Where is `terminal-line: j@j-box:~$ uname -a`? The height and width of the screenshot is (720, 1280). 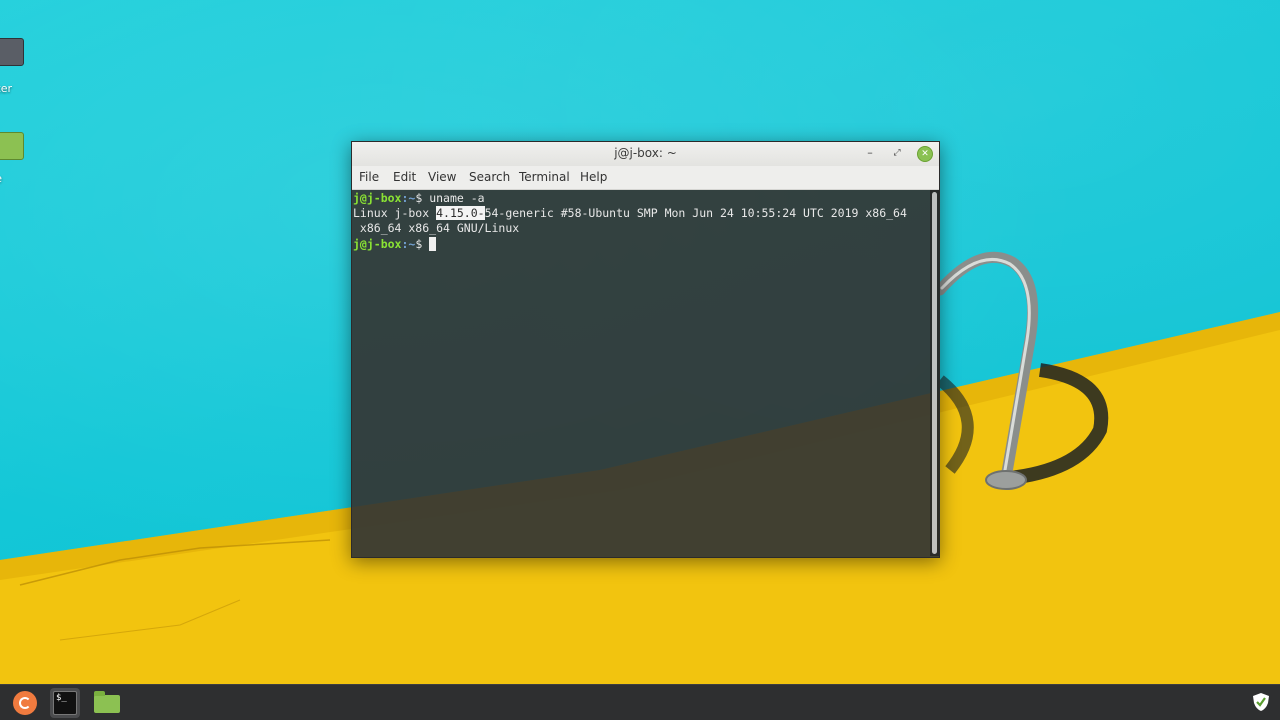
terminal-line: j@j-box:~$ uname -a is located at coordinates (419, 199).